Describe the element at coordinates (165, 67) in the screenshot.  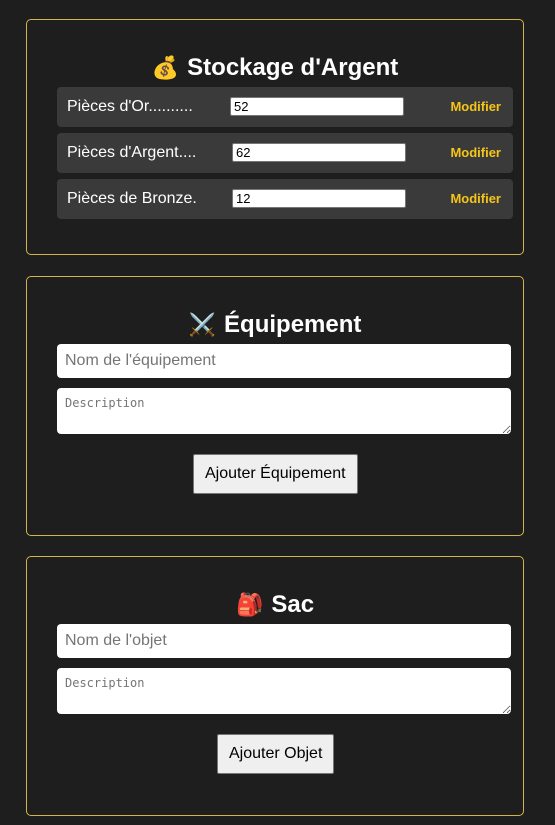
I see `money-bag-icon: 💰` at that location.